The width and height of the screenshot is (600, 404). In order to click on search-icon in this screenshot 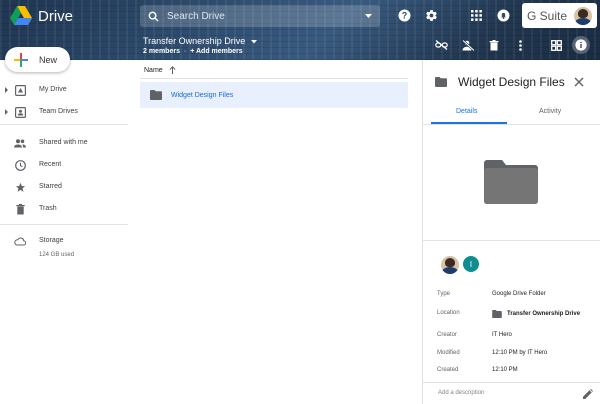, I will do `click(153, 16)`.